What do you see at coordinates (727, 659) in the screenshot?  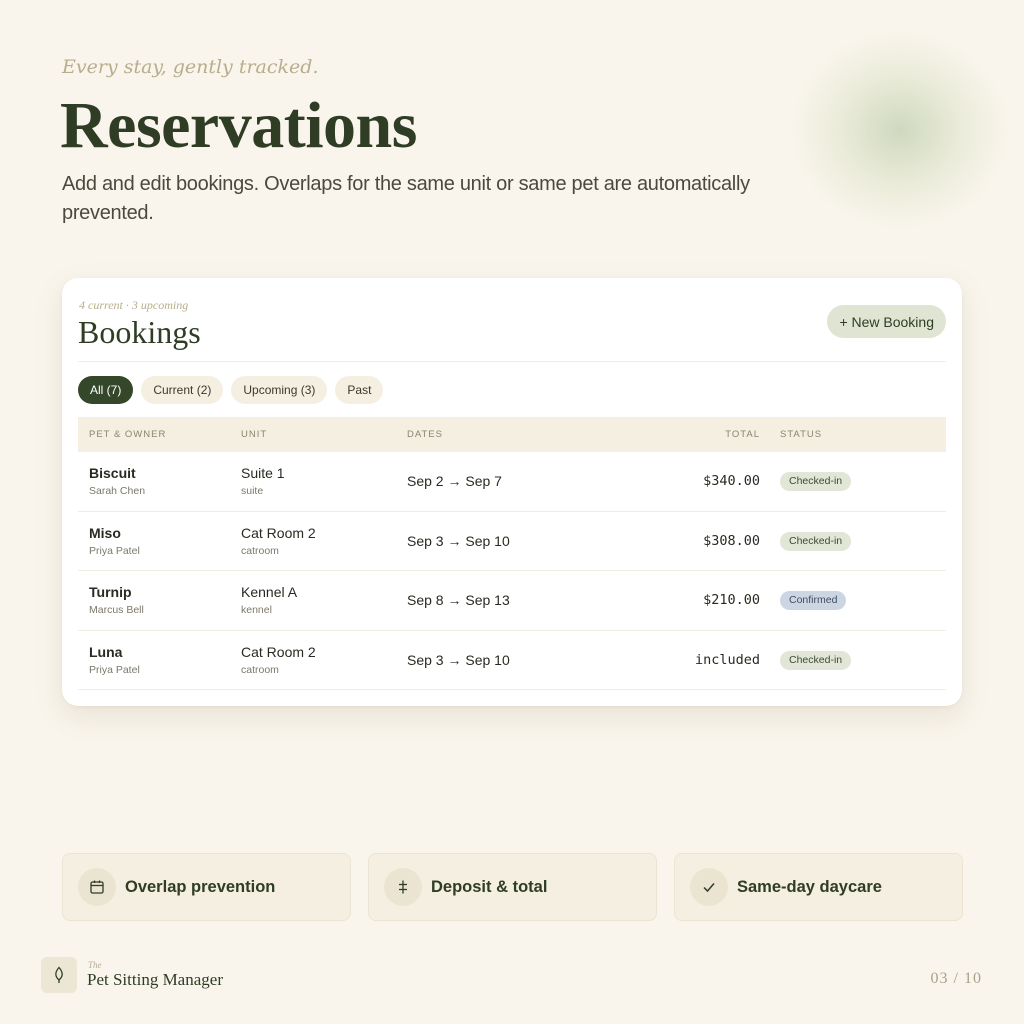 I see `total-cell: included` at bounding box center [727, 659].